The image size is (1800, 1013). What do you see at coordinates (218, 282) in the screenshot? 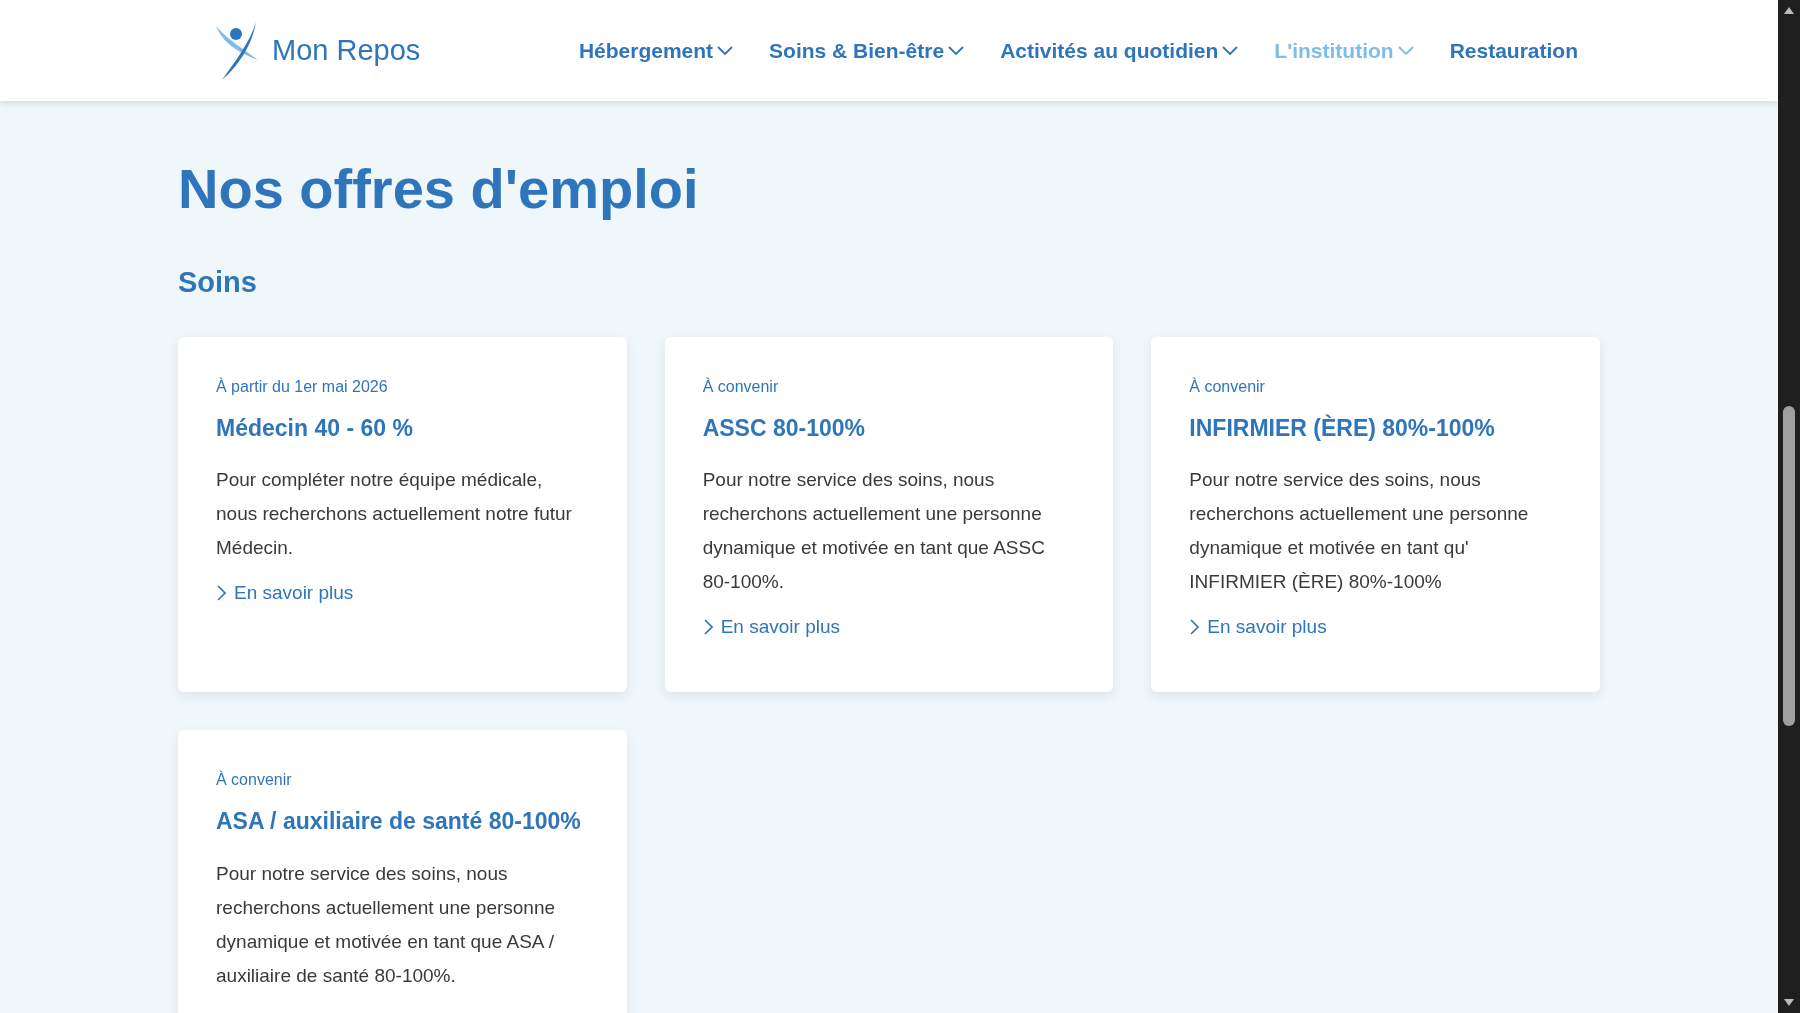
I see `section-title: Soins` at bounding box center [218, 282].